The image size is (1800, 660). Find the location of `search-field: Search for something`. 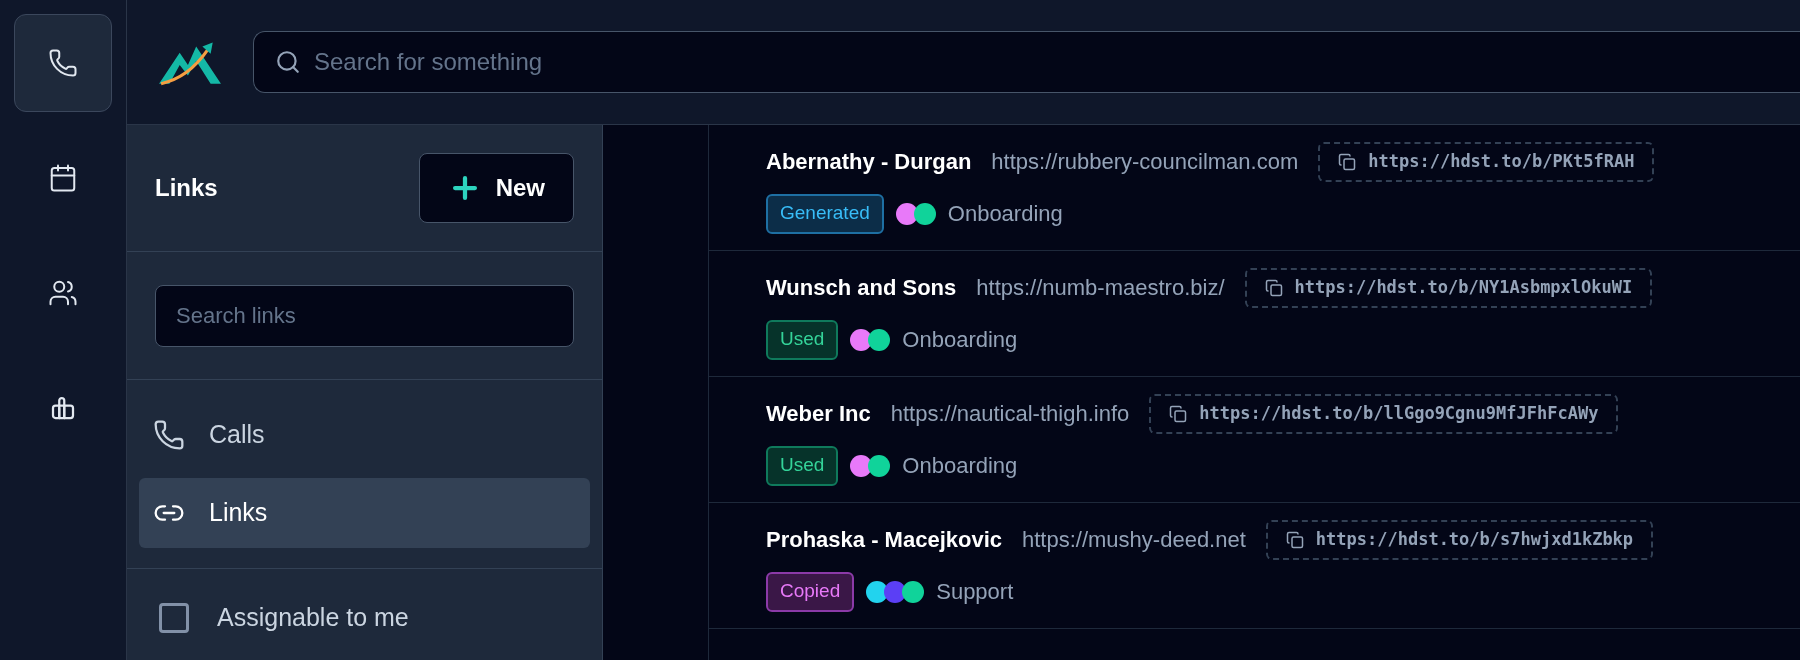

search-field: Search for something is located at coordinates (1026, 62).